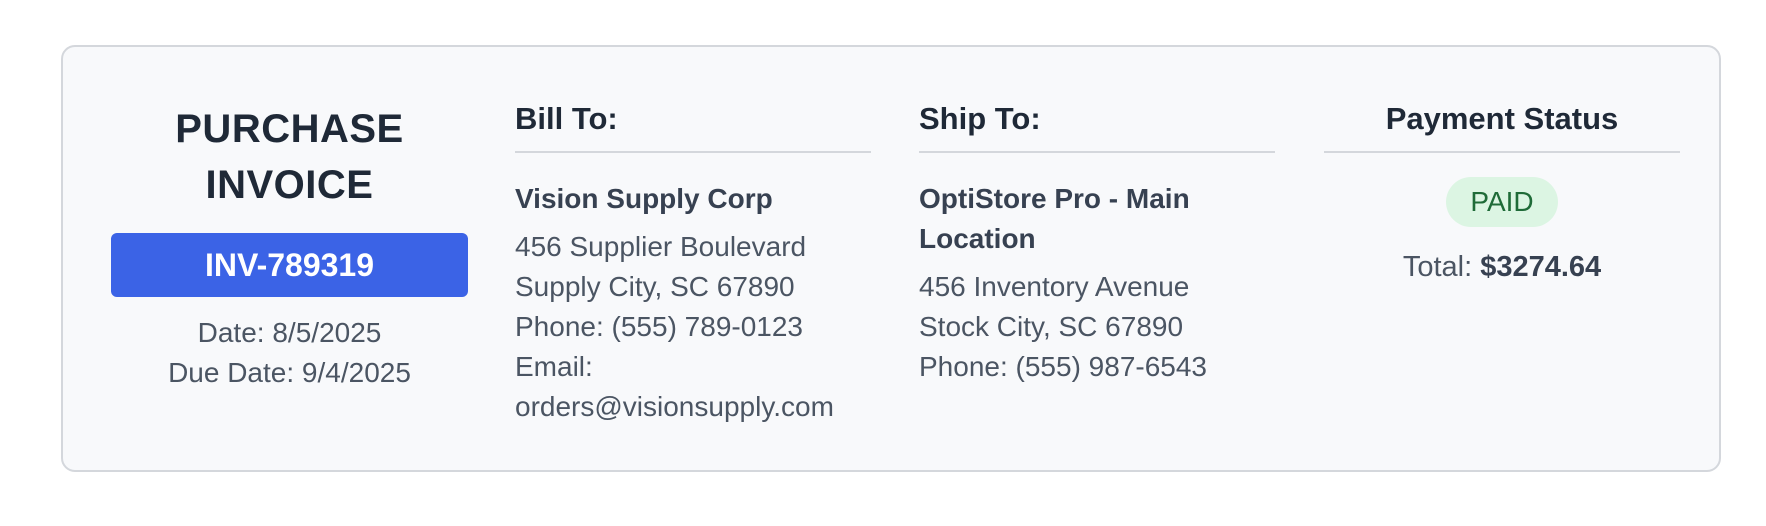 The height and width of the screenshot is (526, 1766). I want to click on bill-to-name: Vision Supply Corp, so click(644, 198).